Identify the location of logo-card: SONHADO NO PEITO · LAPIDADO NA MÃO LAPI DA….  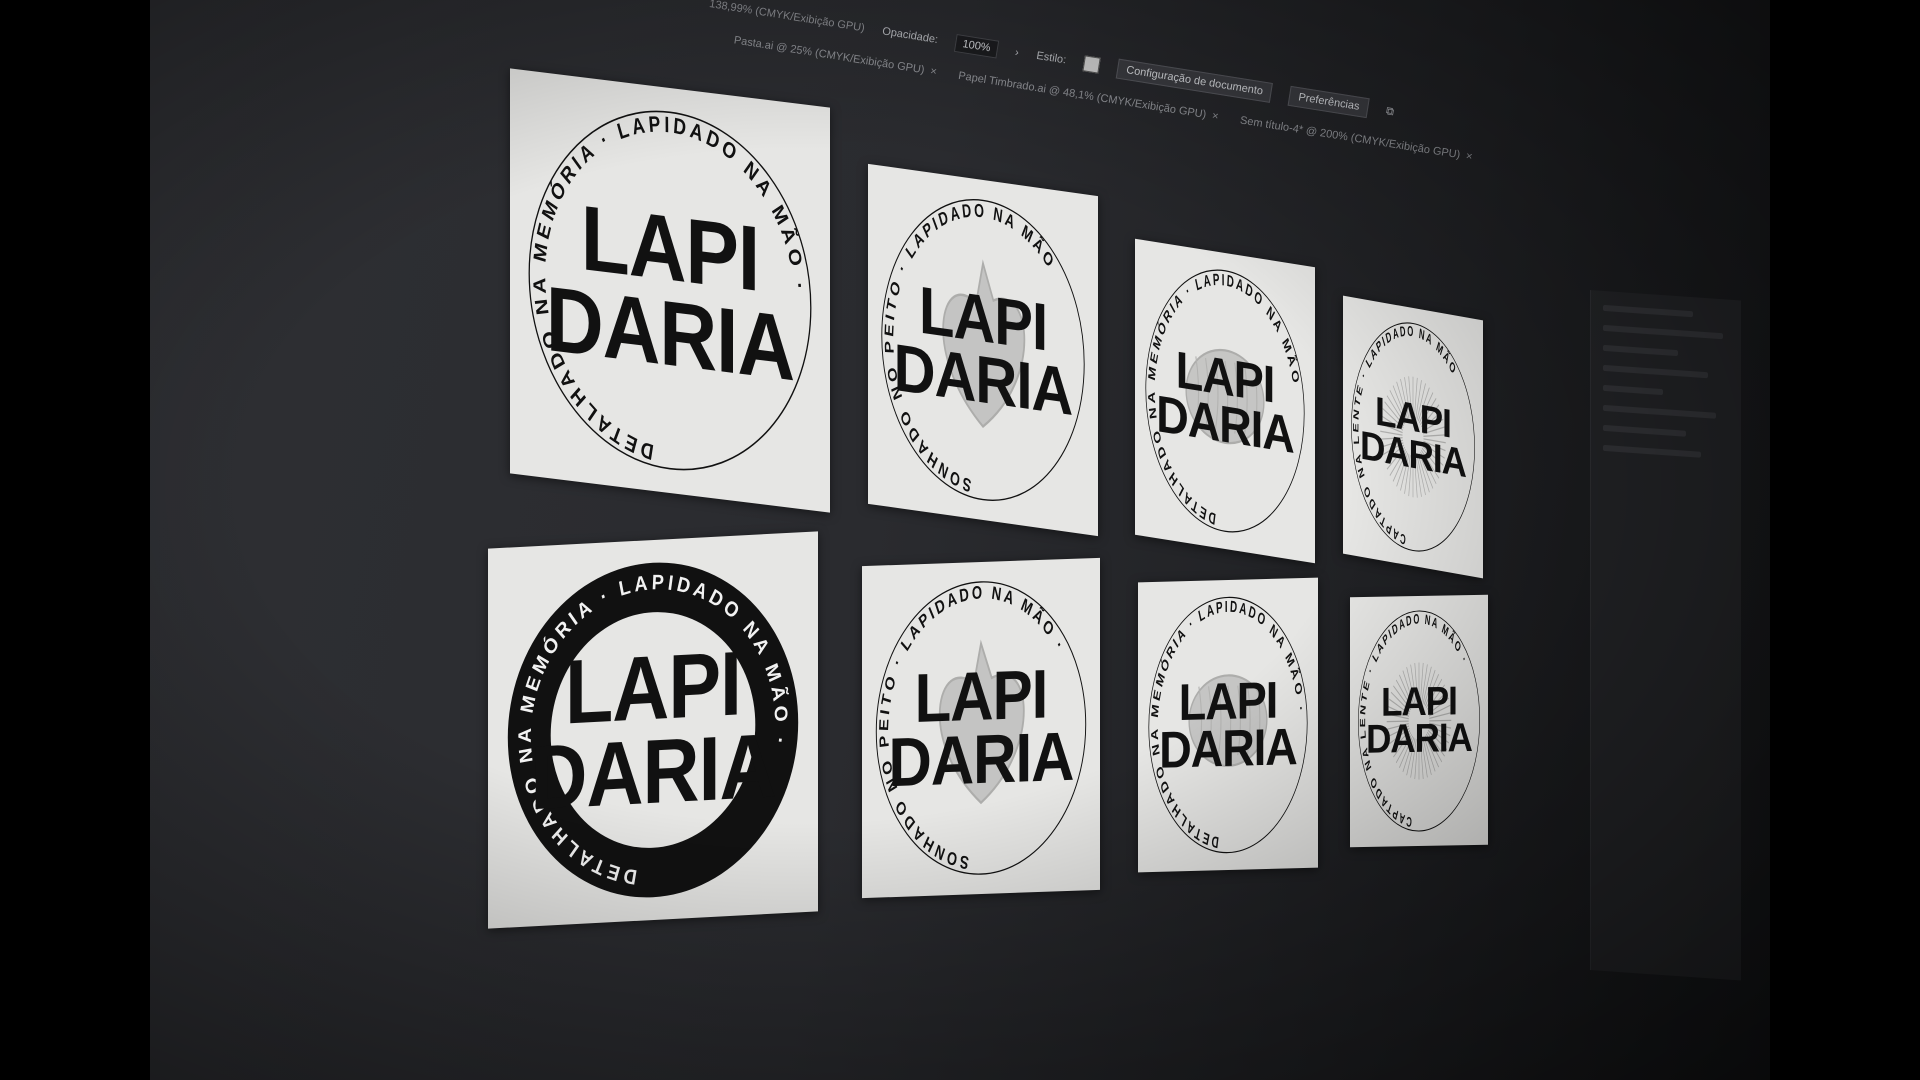
(983, 350).